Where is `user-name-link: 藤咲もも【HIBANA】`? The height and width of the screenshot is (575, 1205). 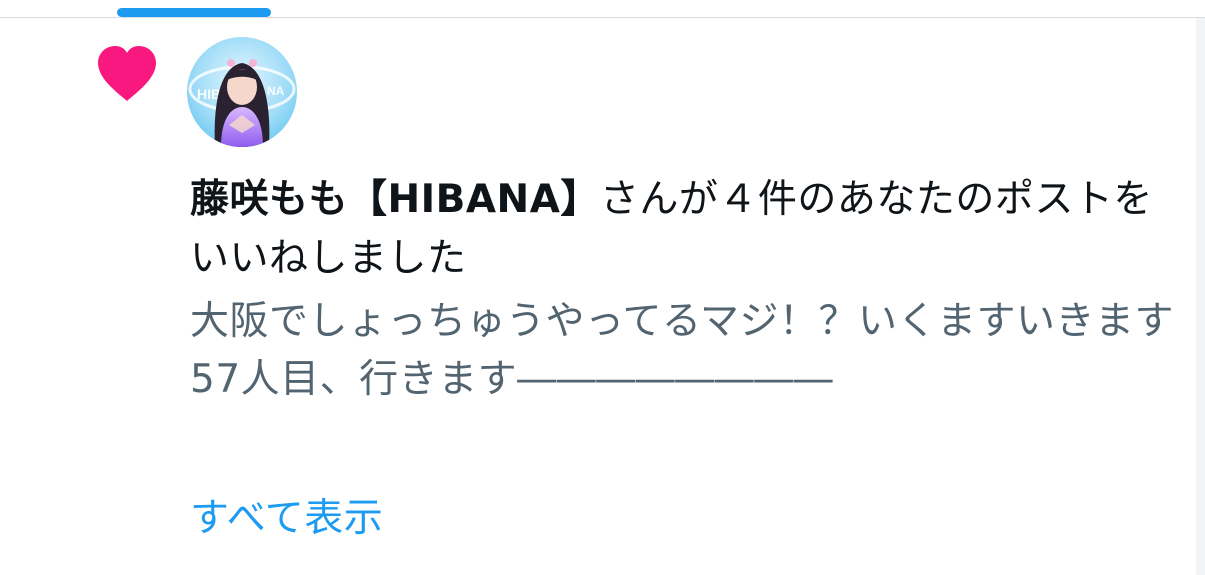 user-name-link: 藤咲もも【HIBANA】 is located at coordinates (395, 199).